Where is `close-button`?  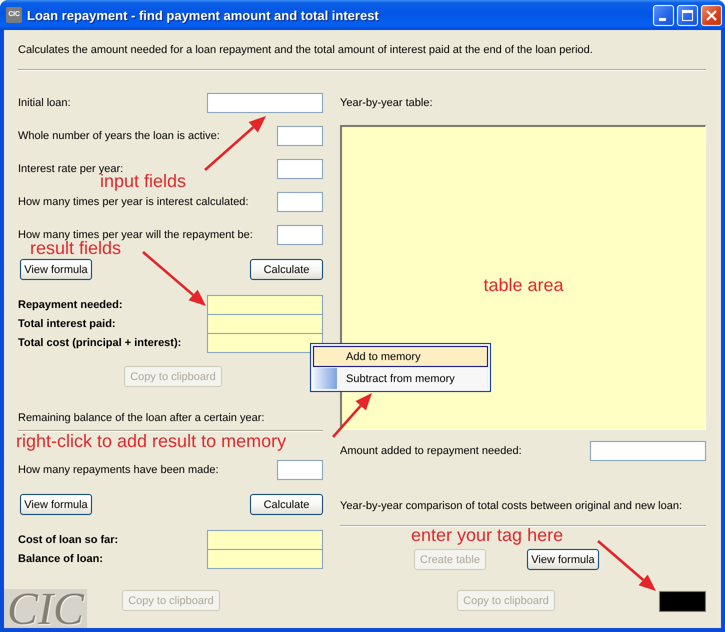 close-button is located at coordinates (711, 15).